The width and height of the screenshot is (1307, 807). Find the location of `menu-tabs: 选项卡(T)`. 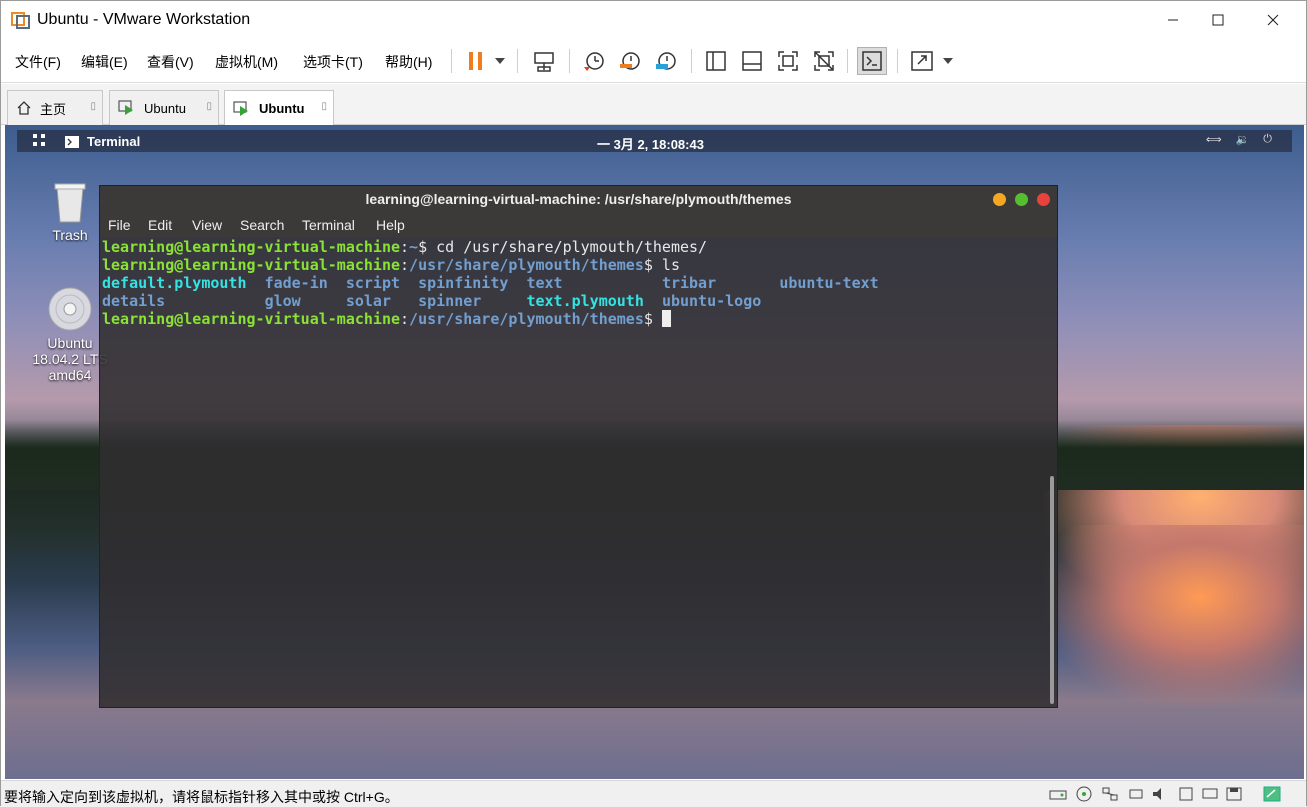

menu-tabs: 选项卡(T) is located at coordinates (333, 62).